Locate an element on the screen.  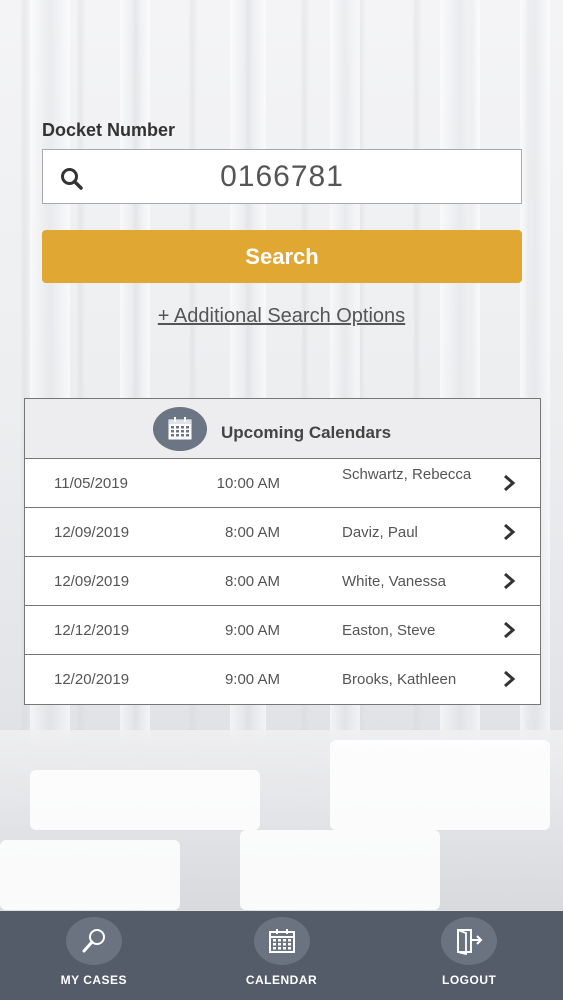
calendar-row: 12/12/2019 9:00 AM Easton, Steve is located at coordinates (282, 630).